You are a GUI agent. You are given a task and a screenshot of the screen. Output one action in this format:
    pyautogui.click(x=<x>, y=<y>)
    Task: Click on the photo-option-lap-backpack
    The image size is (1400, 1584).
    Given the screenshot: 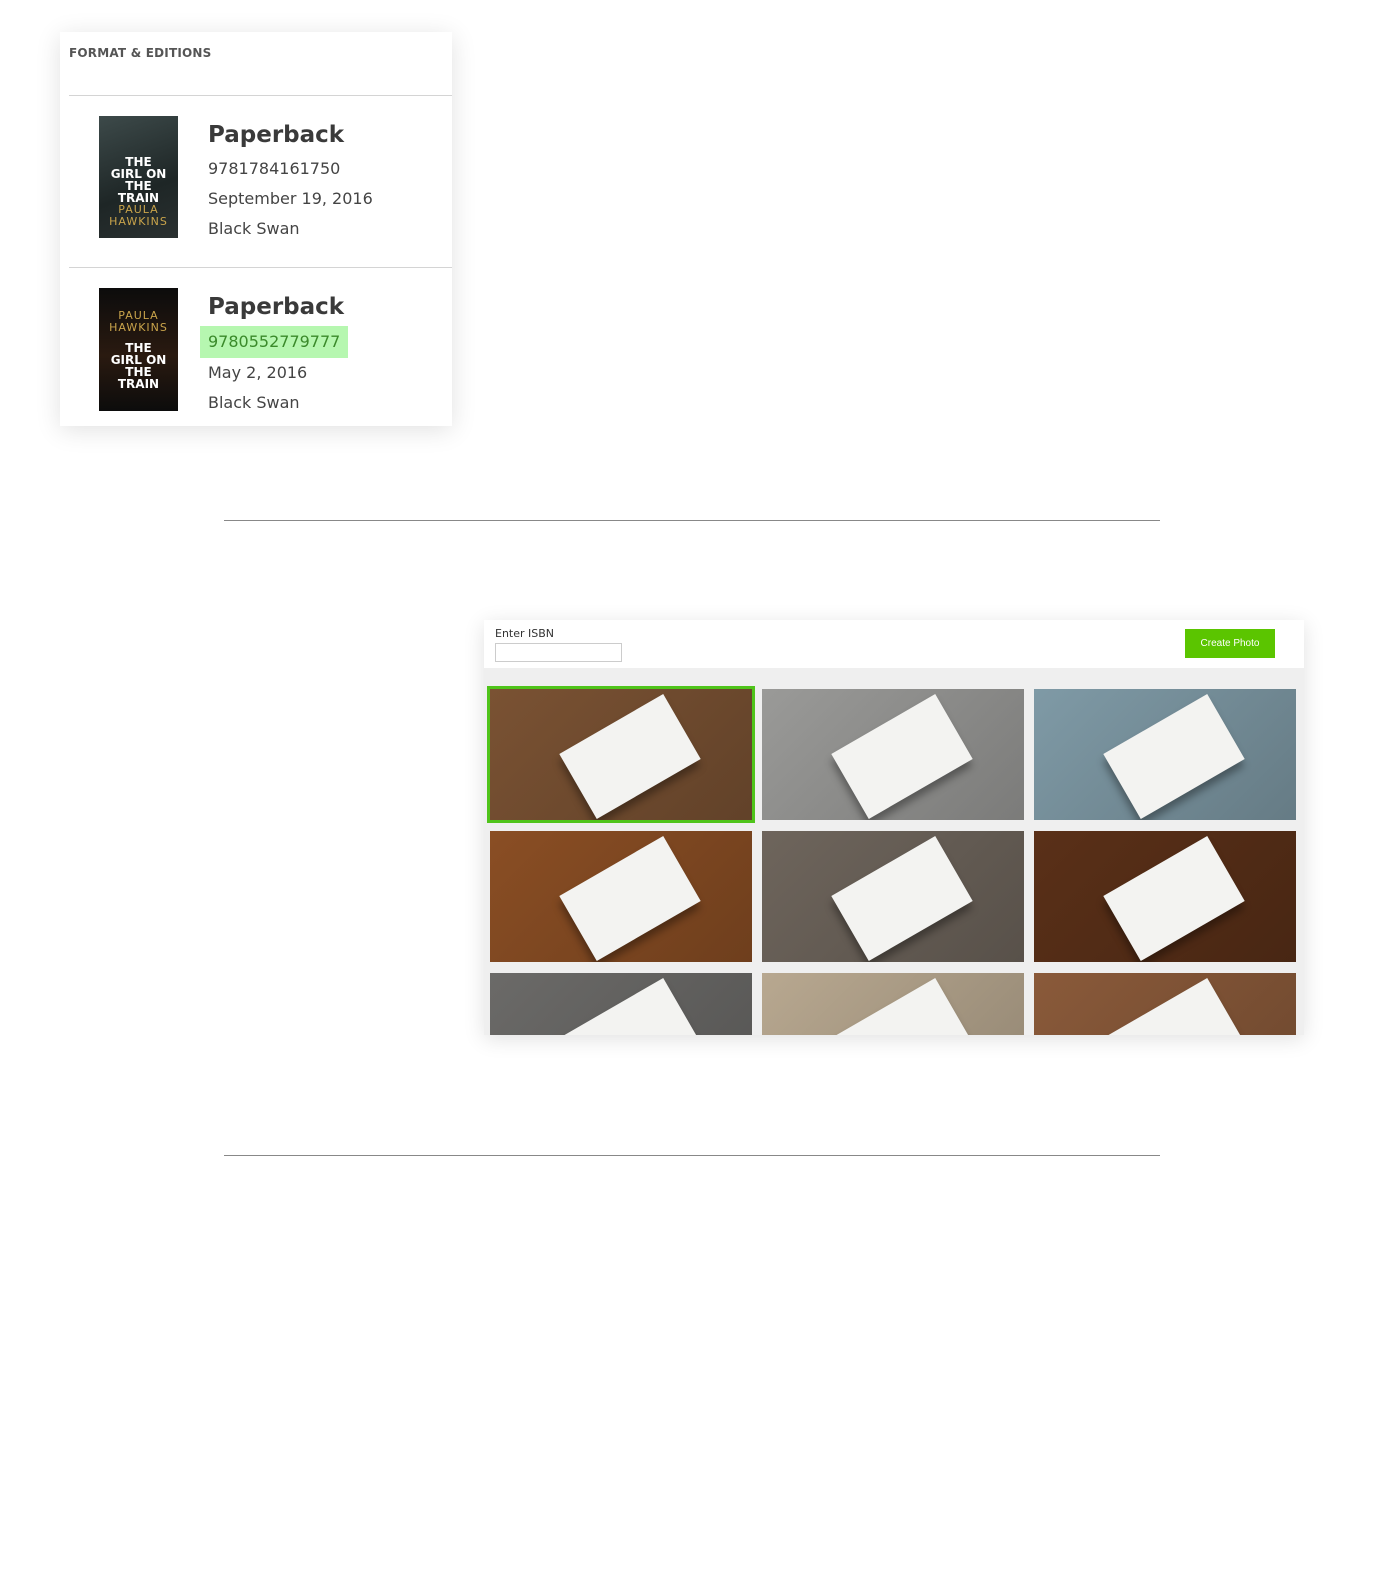 What is the action you would take?
    pyautogui.click(x=893, y=754)
    